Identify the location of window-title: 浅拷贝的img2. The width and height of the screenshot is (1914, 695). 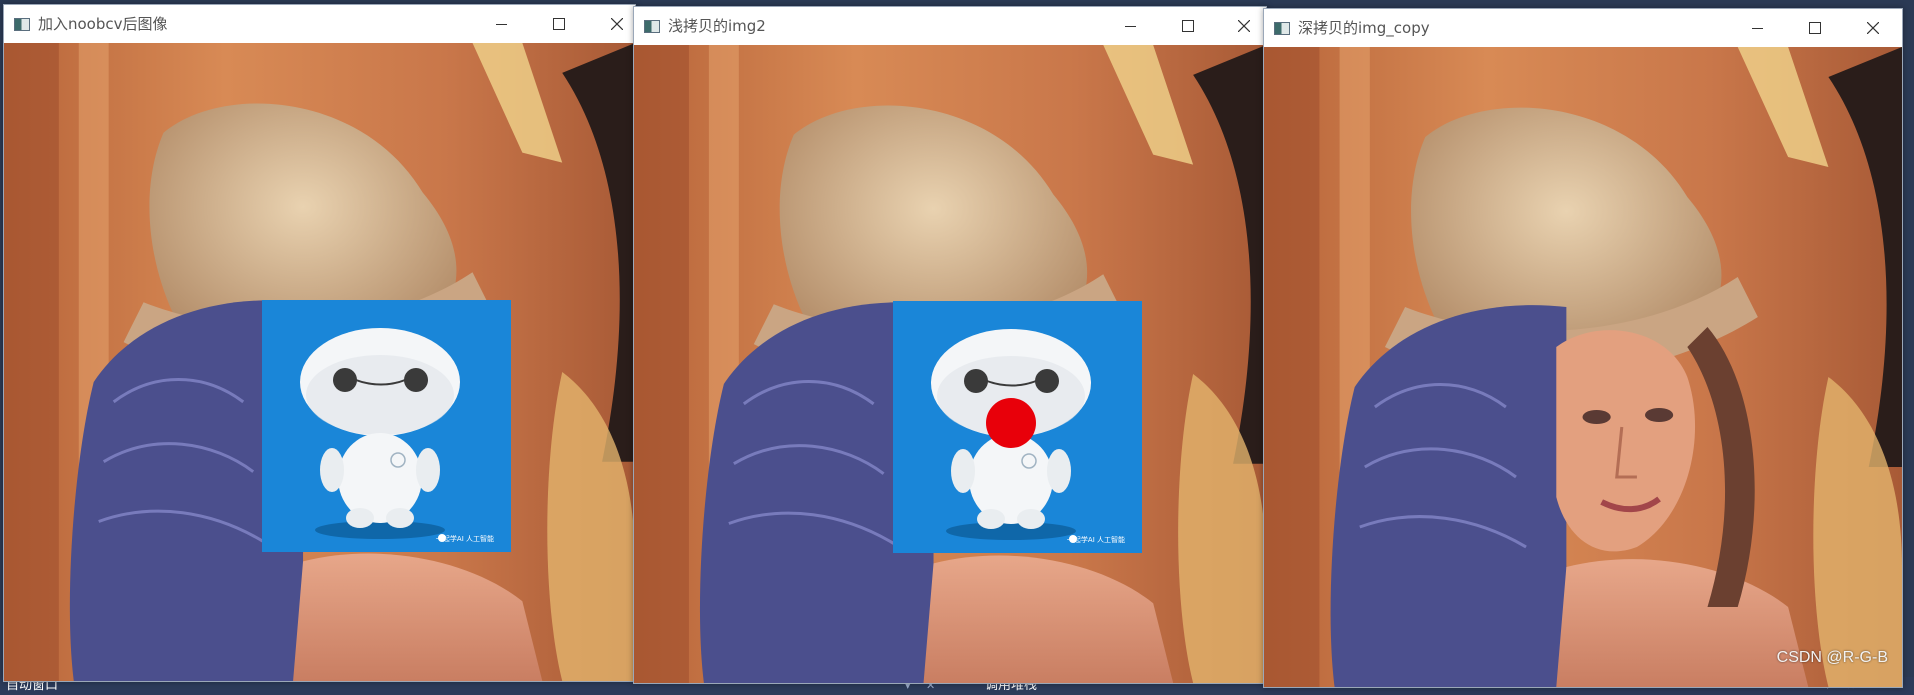
(717, 26).